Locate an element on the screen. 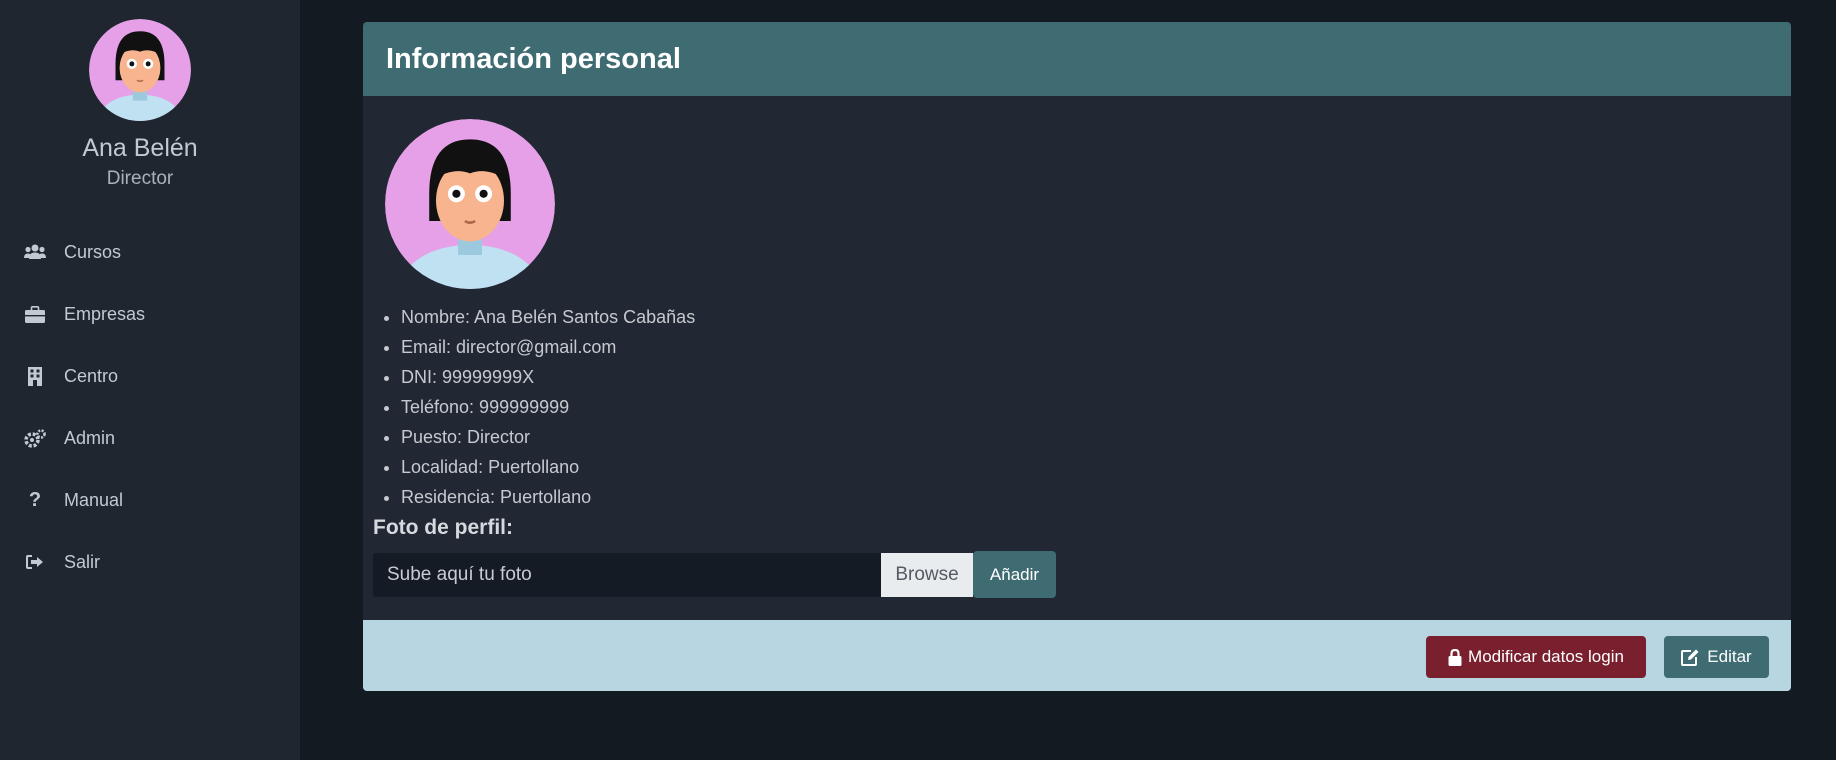 The width and height of the screenshot is (1836, 760). modify-login-button: Modificar datos login is located at coordinates (1536, 657).